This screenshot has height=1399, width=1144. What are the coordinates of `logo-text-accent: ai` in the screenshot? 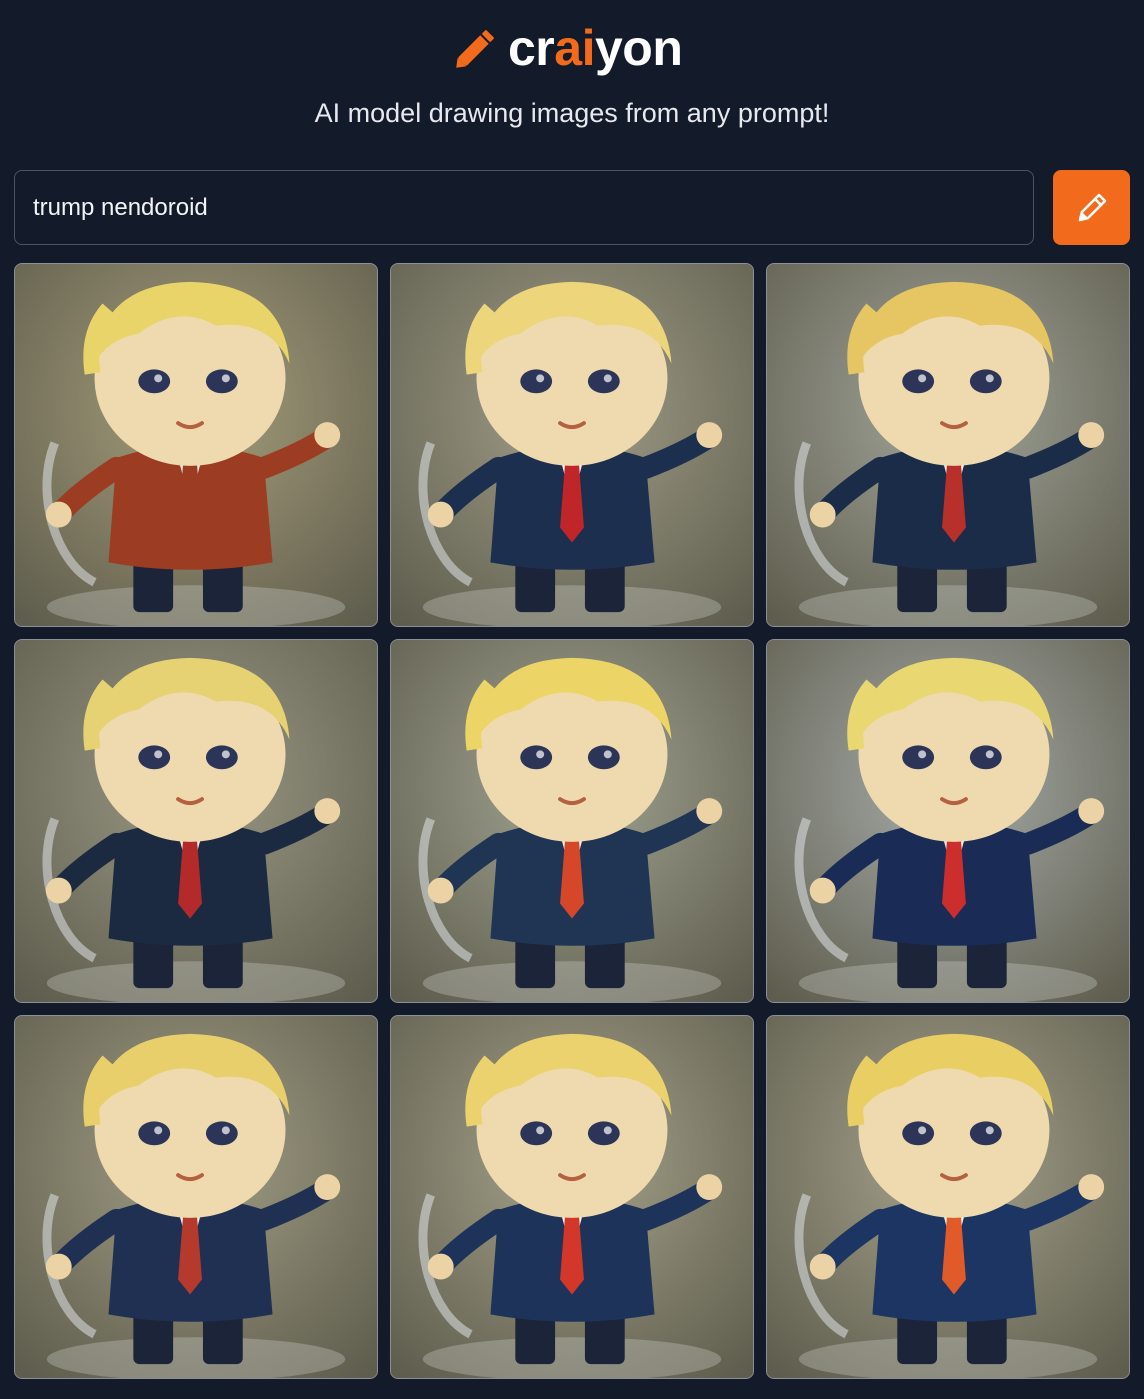 It's located at (574, 48).